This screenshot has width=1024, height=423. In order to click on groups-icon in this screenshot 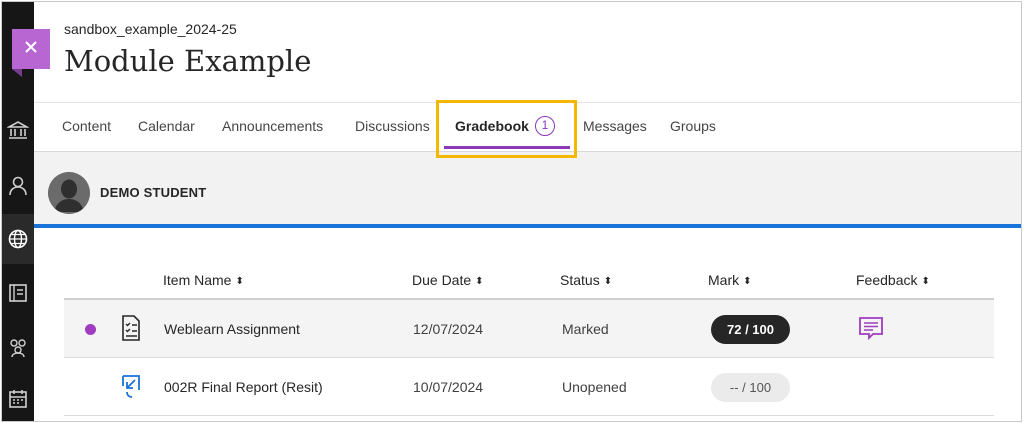, I will do `click(18, 347)`.